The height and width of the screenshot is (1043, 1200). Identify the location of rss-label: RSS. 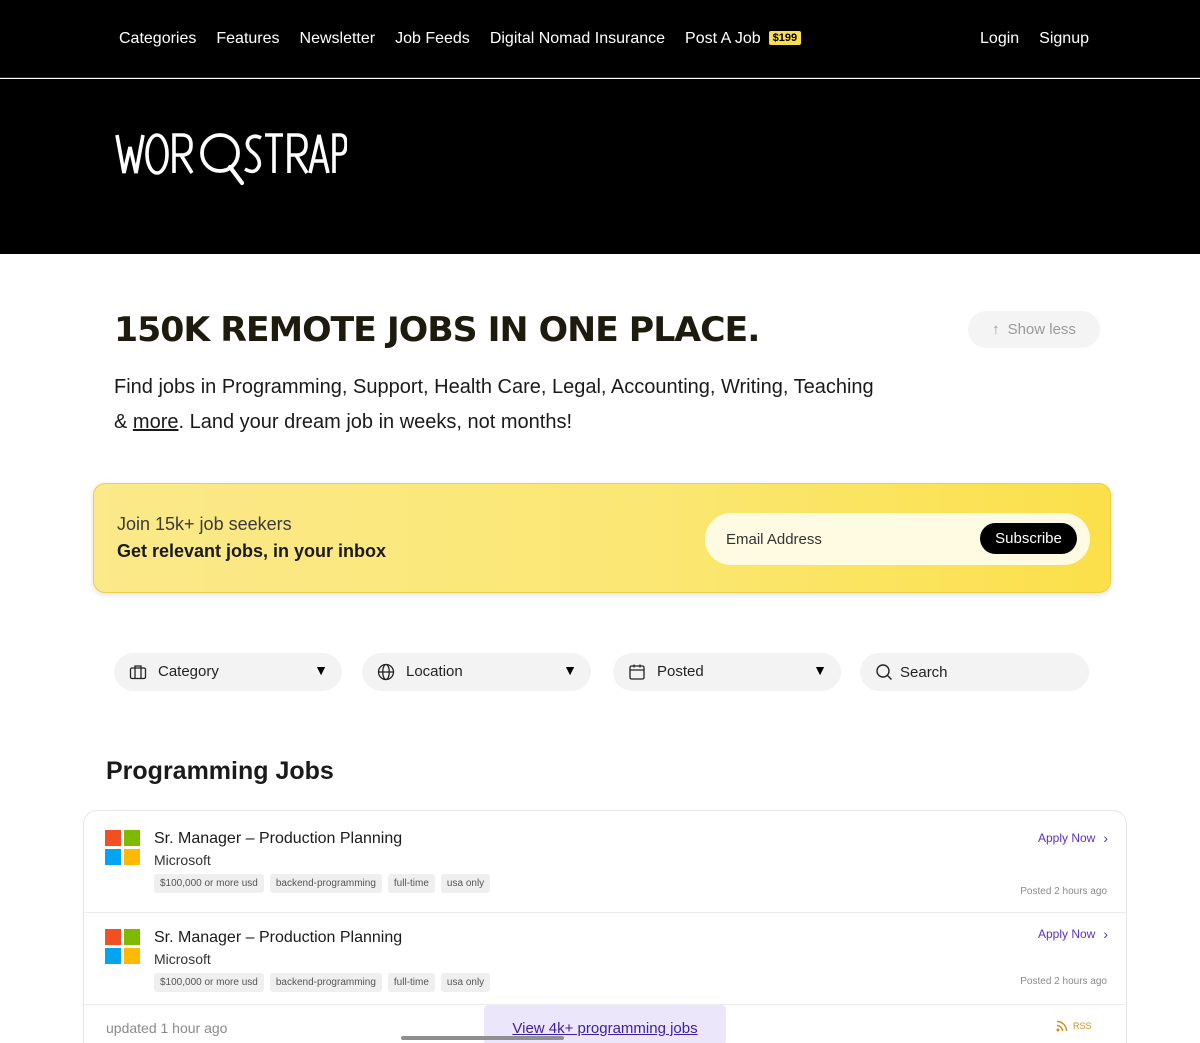
(1082, 1026).